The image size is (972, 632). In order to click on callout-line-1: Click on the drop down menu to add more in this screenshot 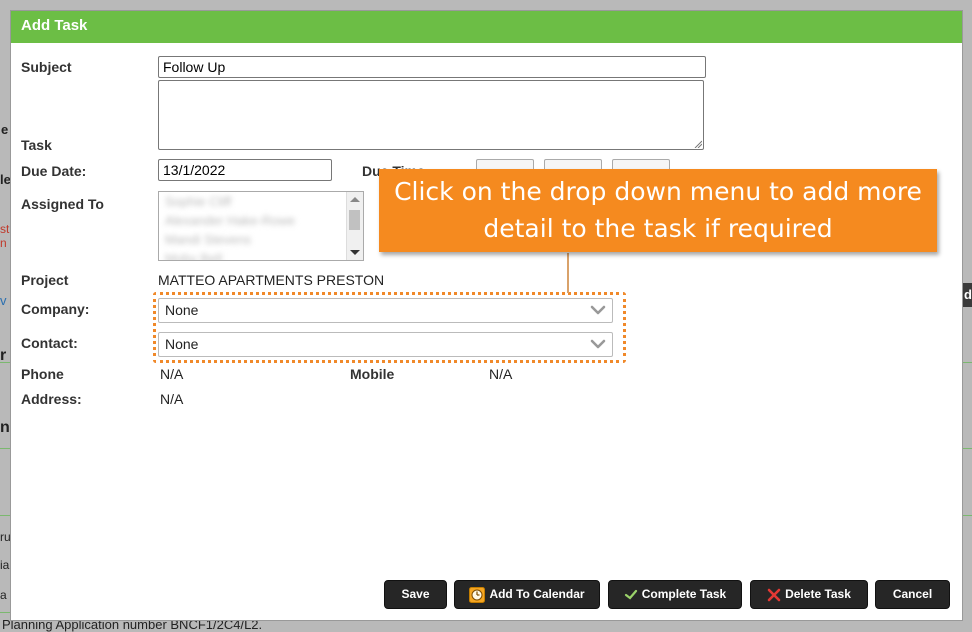, I will do `click(658, 191)`.